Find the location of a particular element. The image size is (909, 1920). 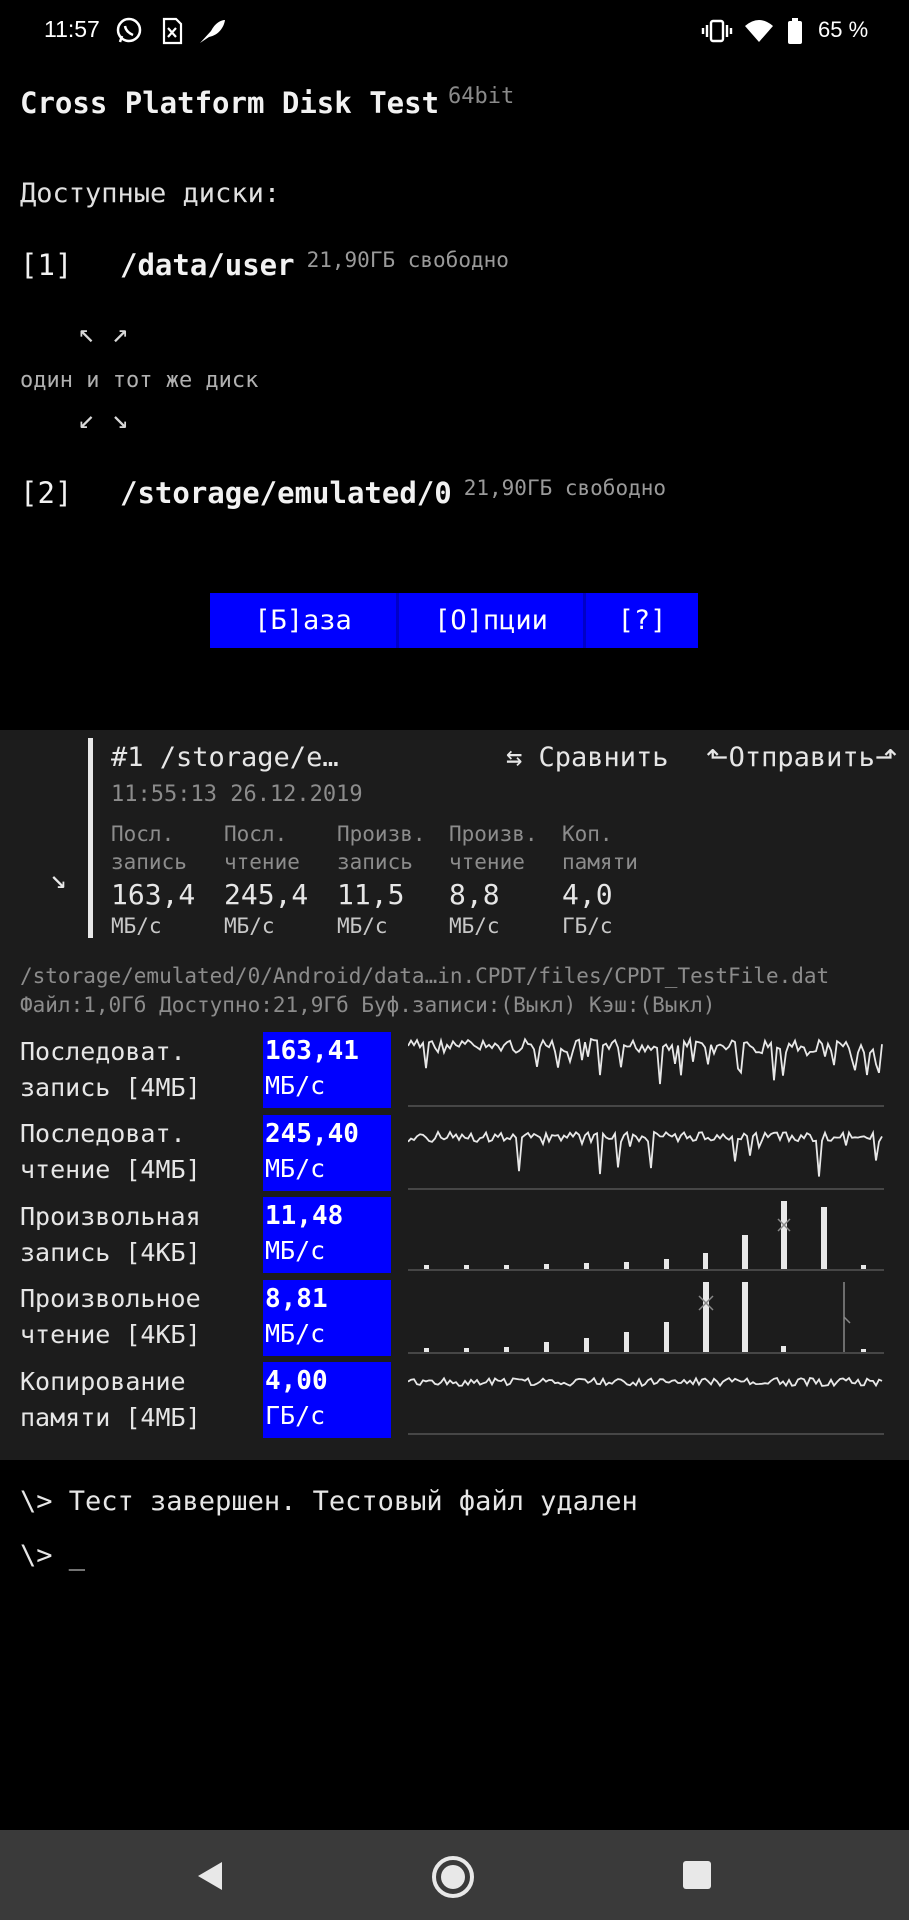

base-button: [Б]аза is located at coordinates (303, 620).